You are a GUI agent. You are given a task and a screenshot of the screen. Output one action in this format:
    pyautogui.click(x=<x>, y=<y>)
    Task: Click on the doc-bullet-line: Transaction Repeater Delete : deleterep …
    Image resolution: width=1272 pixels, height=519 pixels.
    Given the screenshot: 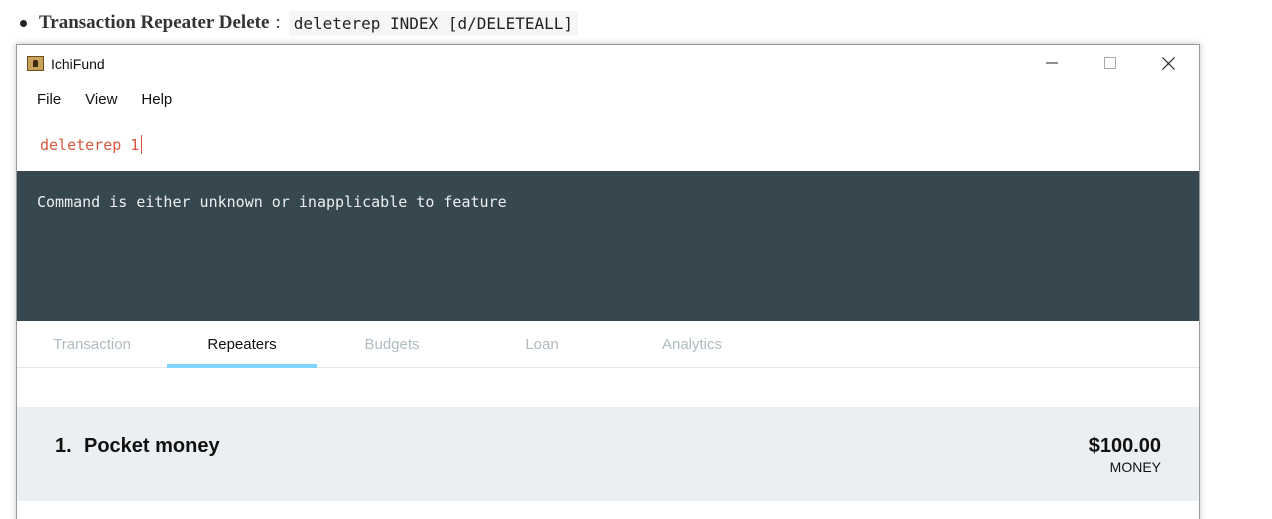 What is the action you would take?
    pyautogui.click(x=299, y=23)
    